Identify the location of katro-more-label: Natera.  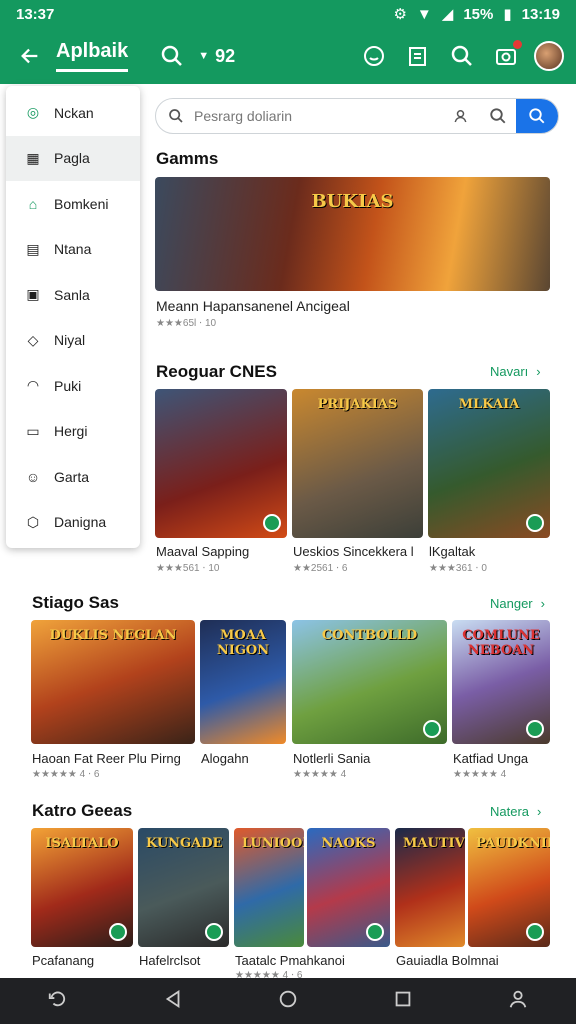
(510, 811).